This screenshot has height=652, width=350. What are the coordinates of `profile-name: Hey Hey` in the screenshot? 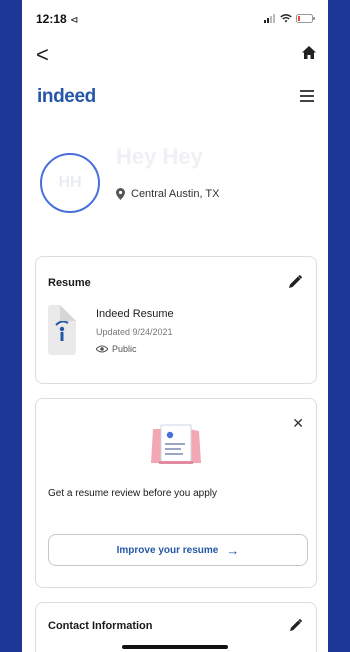 It's located at (159, 156).